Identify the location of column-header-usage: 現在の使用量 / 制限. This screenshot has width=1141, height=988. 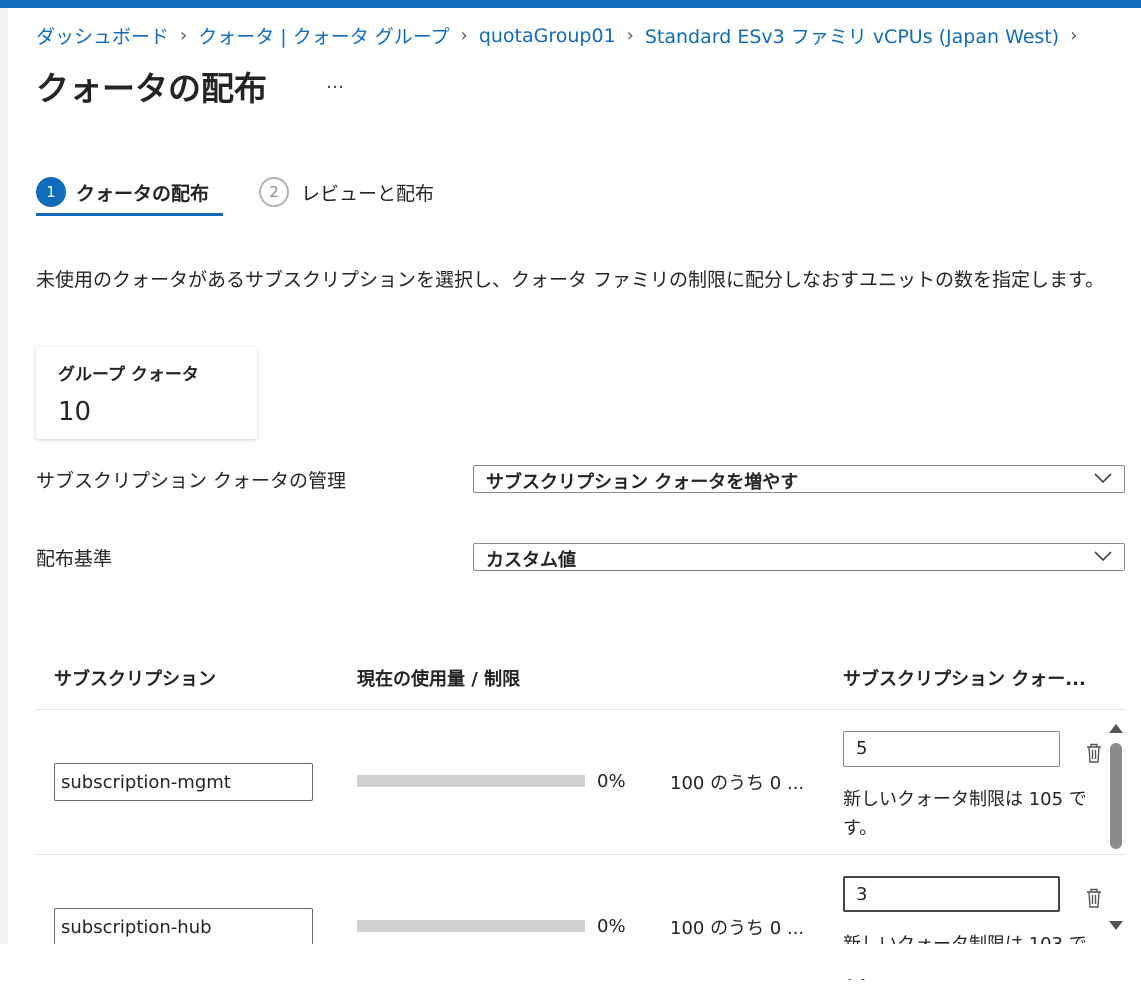
(438, 678).